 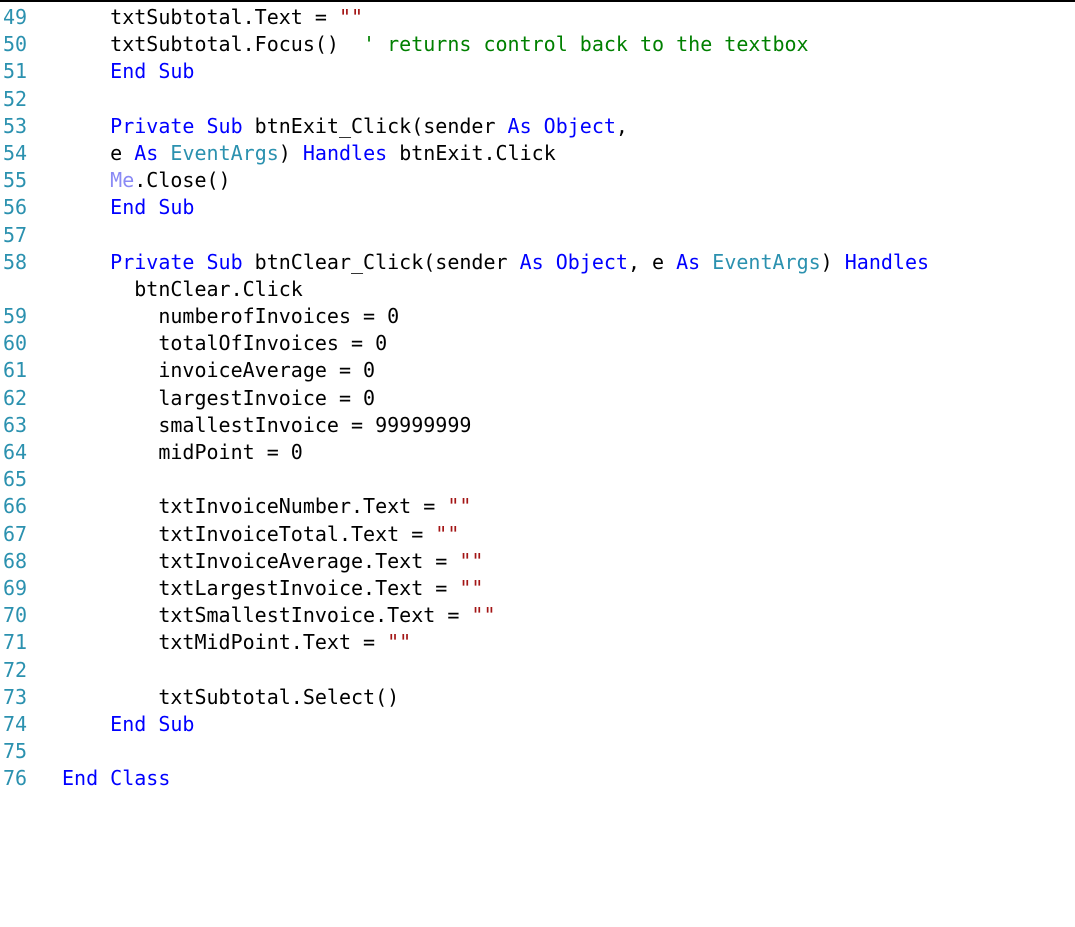 What do you see at coordinates (15, 615) in the screenshot?
I see `line-number: 70` at bounding box center [15, 615].